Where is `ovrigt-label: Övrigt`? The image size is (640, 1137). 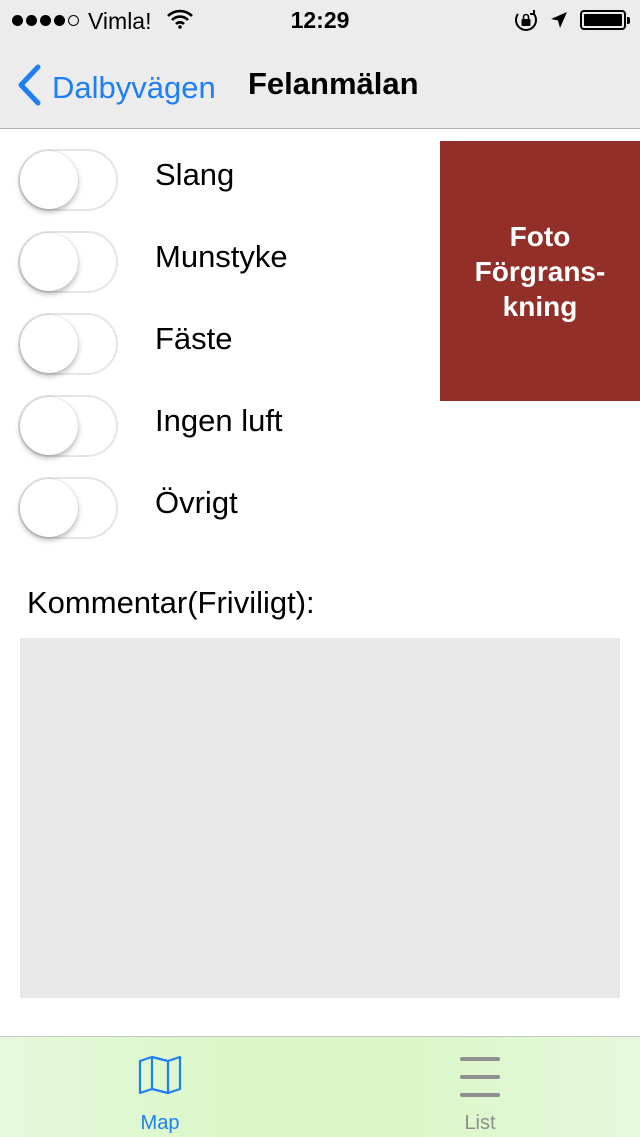 ovrigt-label: Övrigt is located at coordinates (196, 502).